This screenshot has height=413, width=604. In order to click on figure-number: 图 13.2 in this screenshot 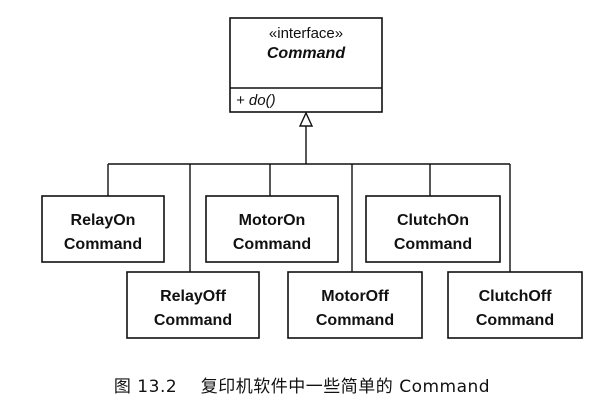, I will do `click(145, 387)`.